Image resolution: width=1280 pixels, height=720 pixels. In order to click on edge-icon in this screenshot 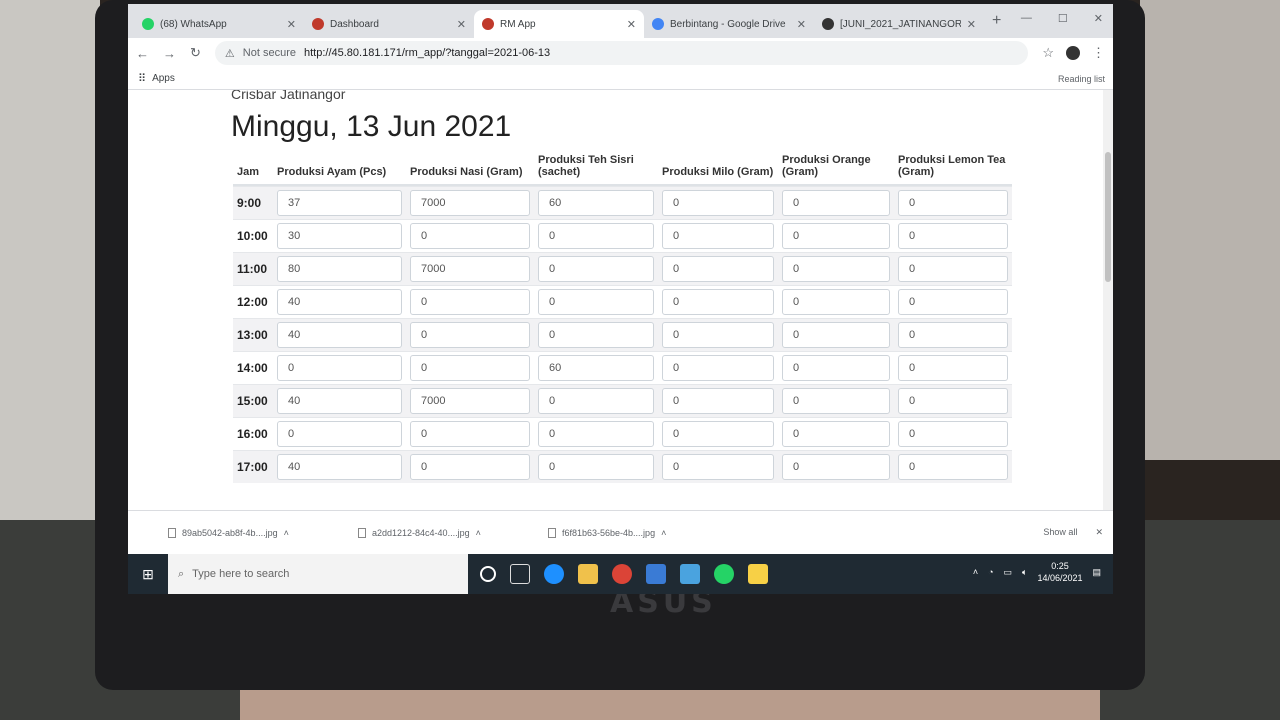, I will do `click(554, 574)`.